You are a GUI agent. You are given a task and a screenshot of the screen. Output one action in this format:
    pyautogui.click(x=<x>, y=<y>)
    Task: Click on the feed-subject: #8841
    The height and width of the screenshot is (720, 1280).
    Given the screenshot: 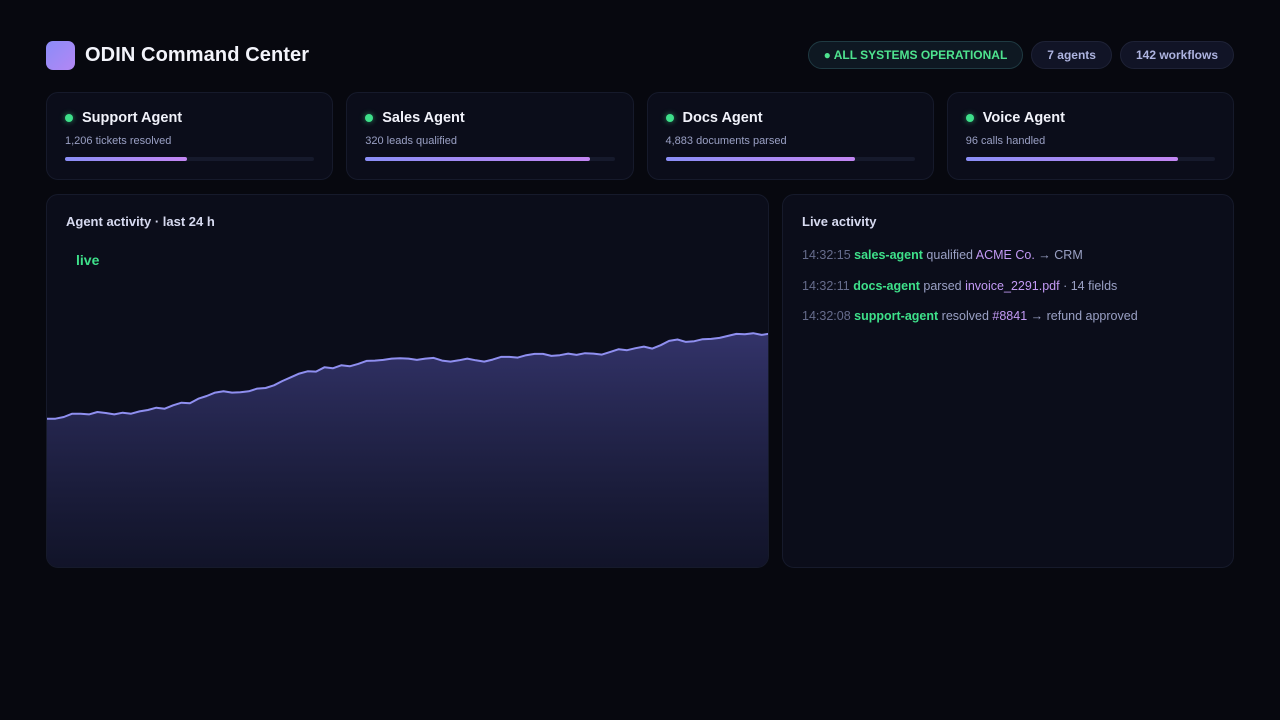 What is the action you would take?
    pyautogui.click(x=1009, y=316)
    